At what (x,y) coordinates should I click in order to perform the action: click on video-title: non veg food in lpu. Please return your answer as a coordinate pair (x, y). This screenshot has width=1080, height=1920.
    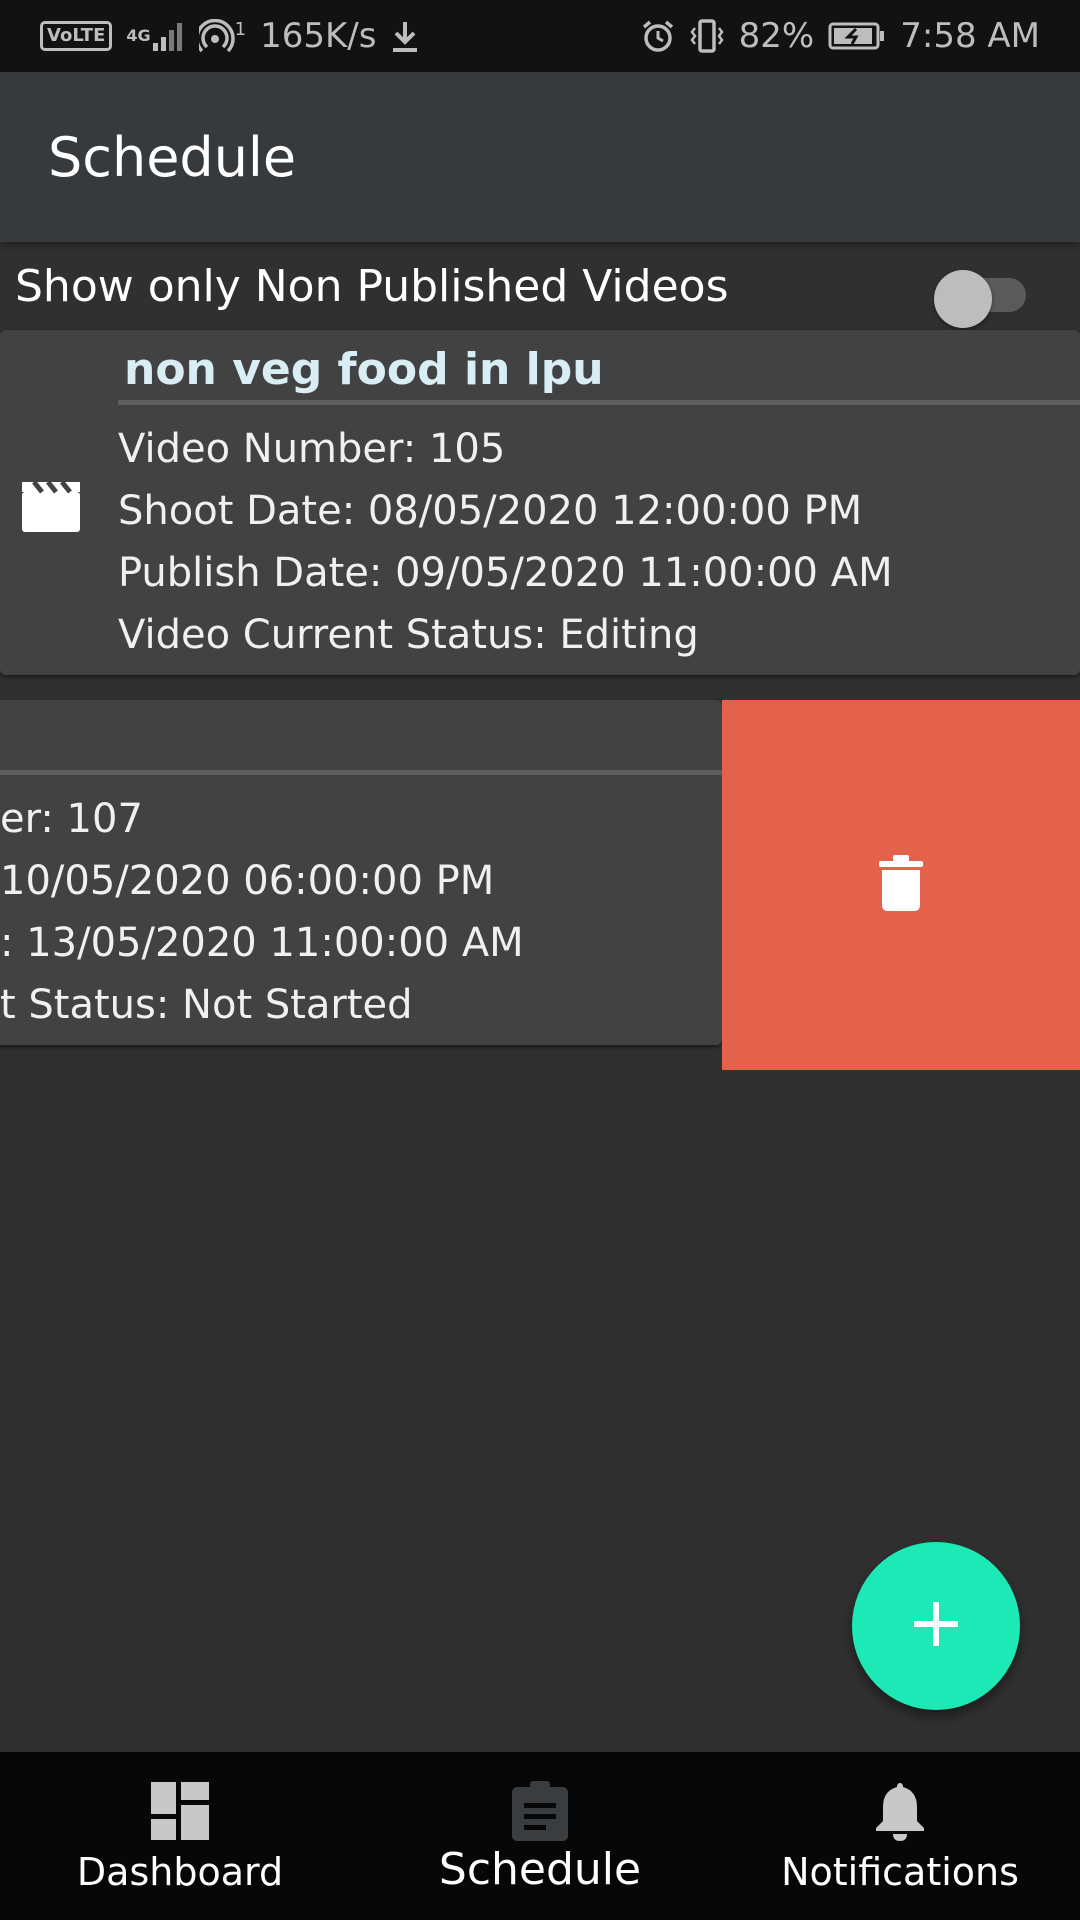
    Looking at the image, I should click on (364, 369).